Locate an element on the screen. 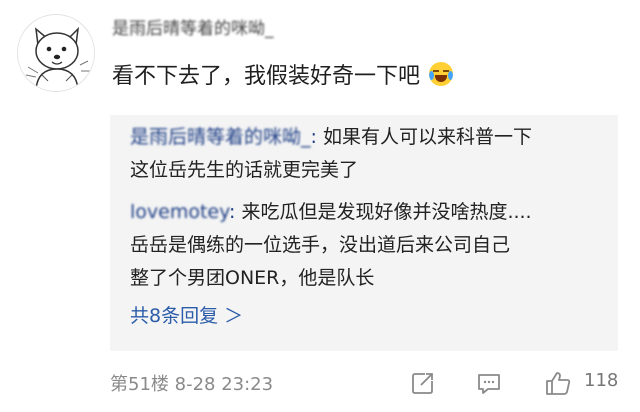  reply-line: 整了个男团ONER，他是队长 is located at coordinates (252, 278).